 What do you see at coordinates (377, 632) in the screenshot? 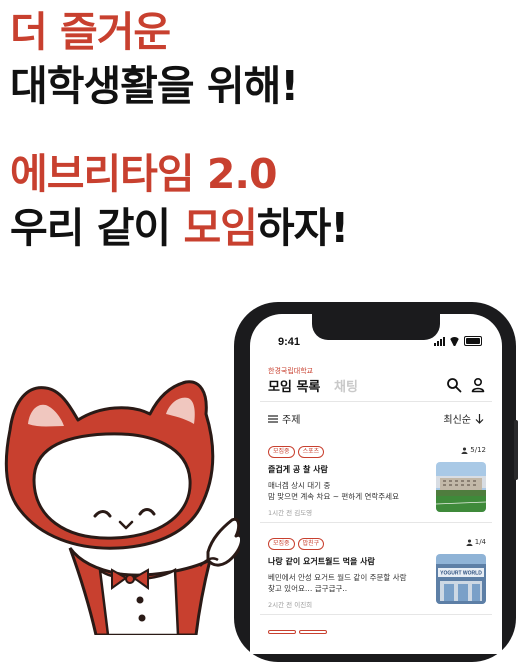
I see `meeting-list-item` at bounding box center [377, 632].